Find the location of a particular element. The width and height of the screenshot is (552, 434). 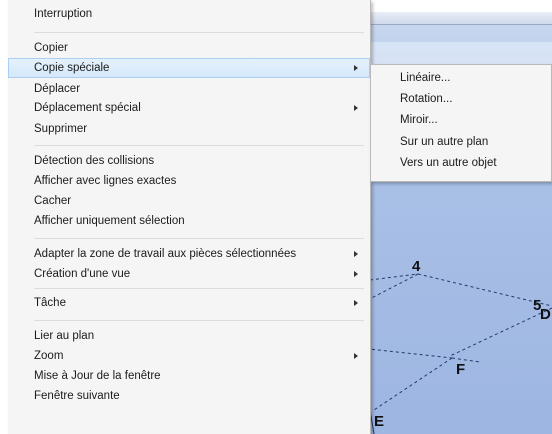

menu-item-label: Afficher uniquement sélection is located at coordinates (109, 221).